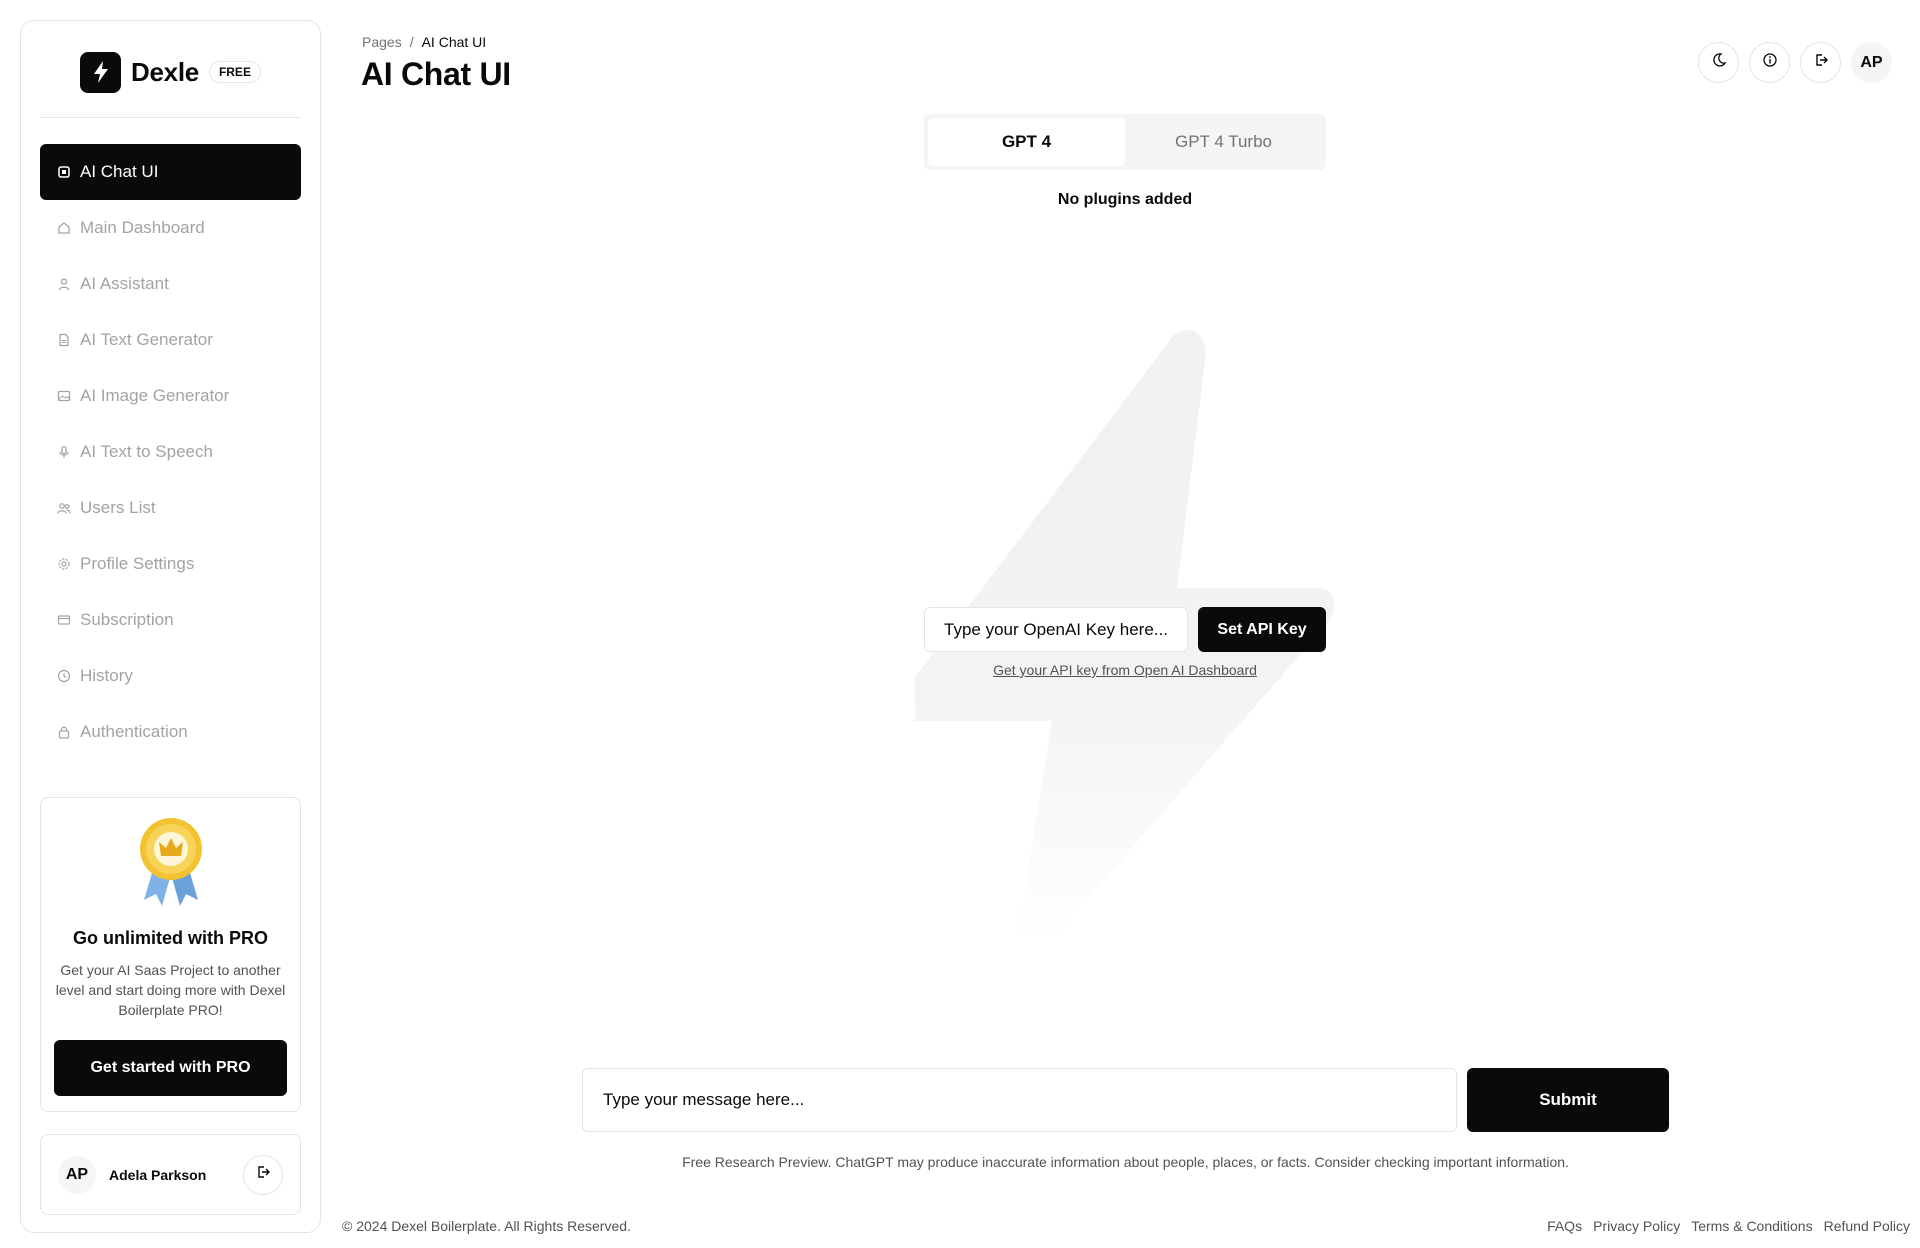 The image size is (1920, 1248). I want to click on sidebar-item-ai-text-generator: AI Text Generator, so click(170, 340).